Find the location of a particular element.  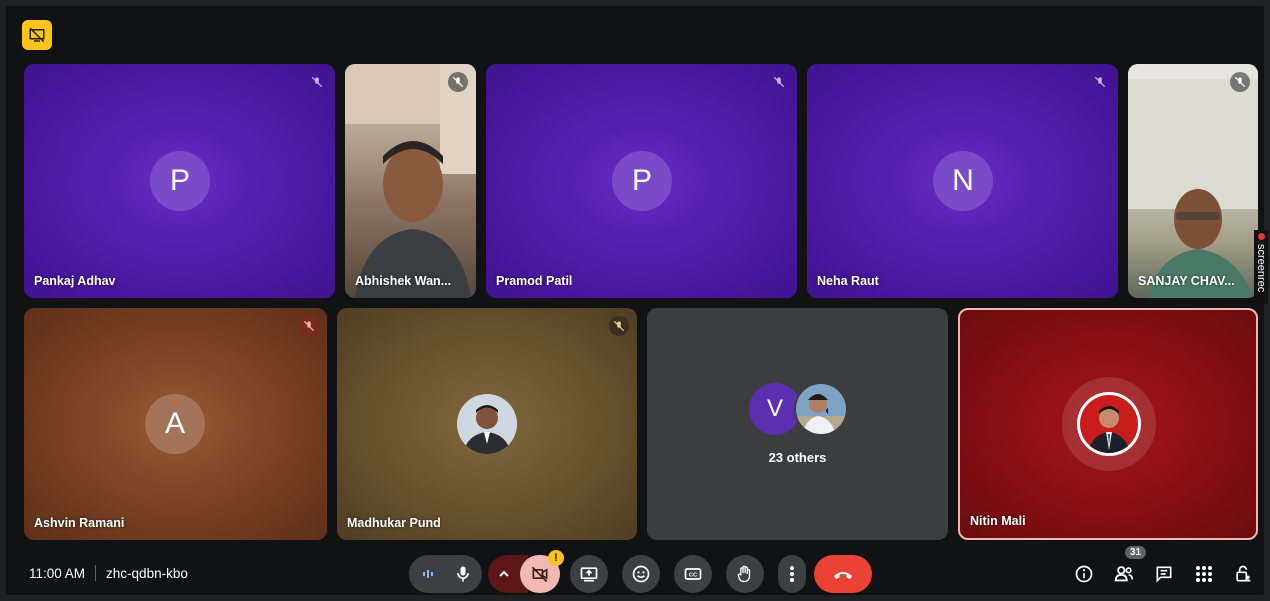

svg-text: CC is located at coordinates (693, 576).